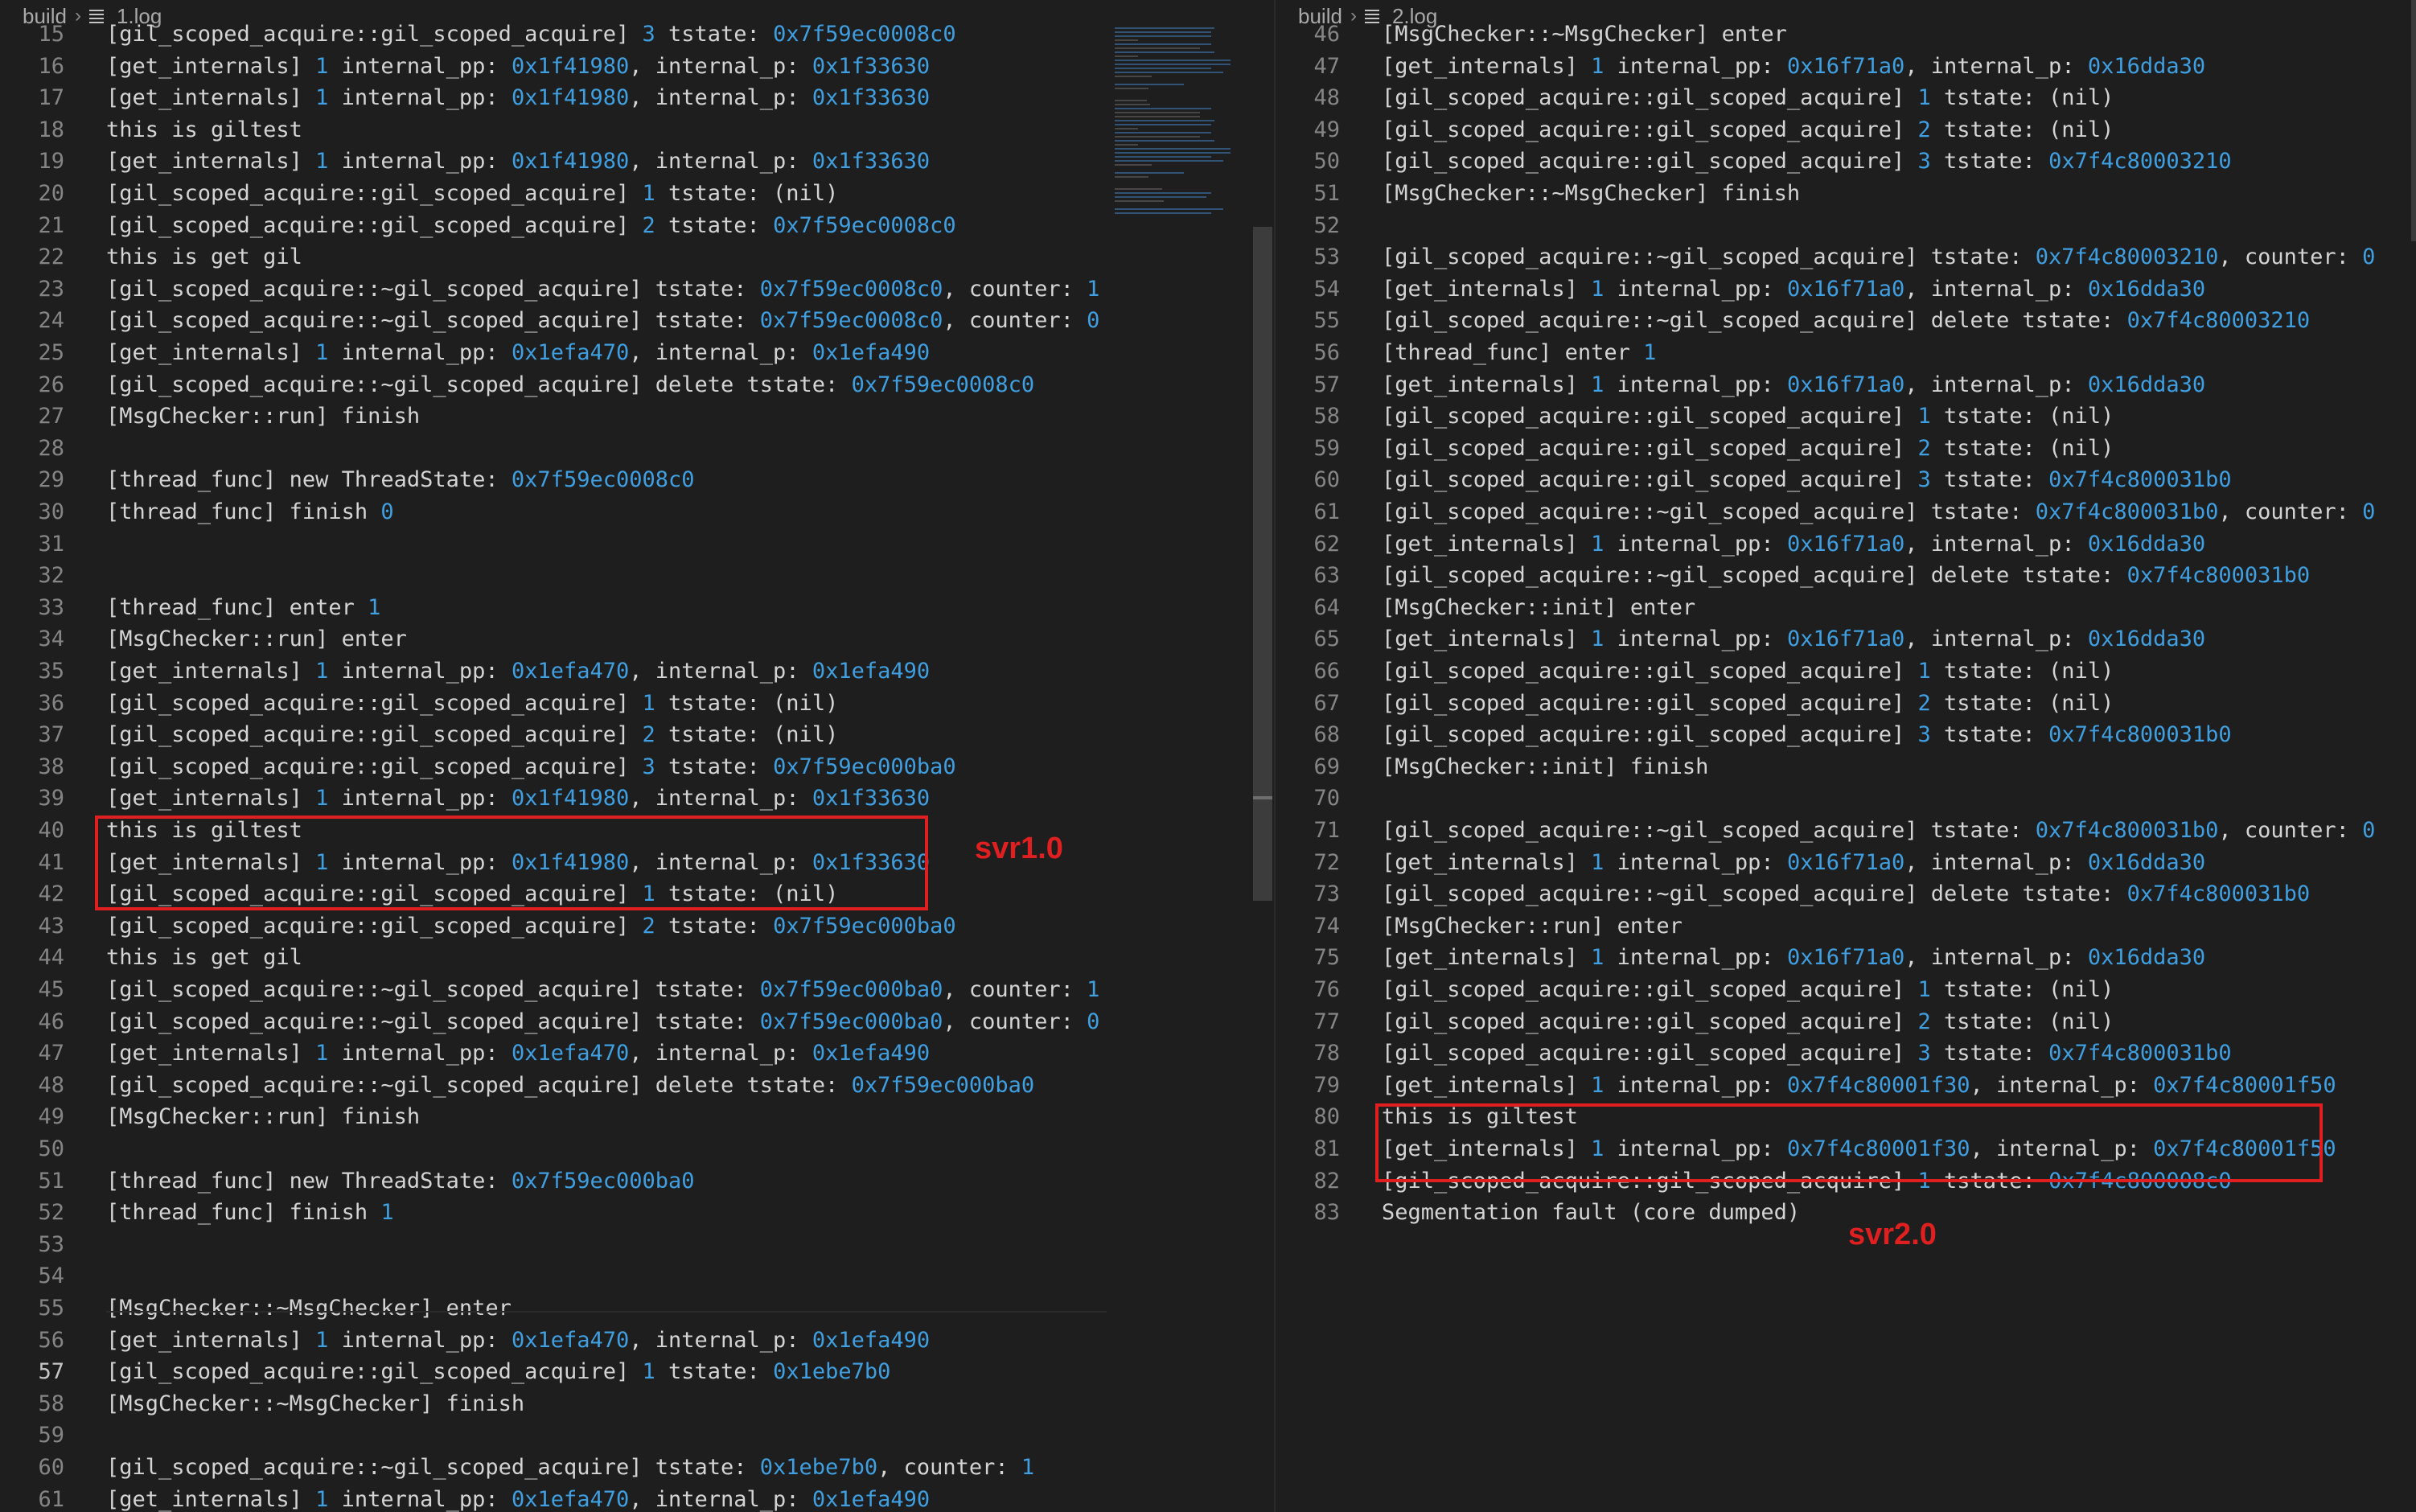 Image resolution: width=2416 pixels, height=1512 pixels. I want to click on code-line: 49 [MsgChecker::run] finish, so click(637, 1117).